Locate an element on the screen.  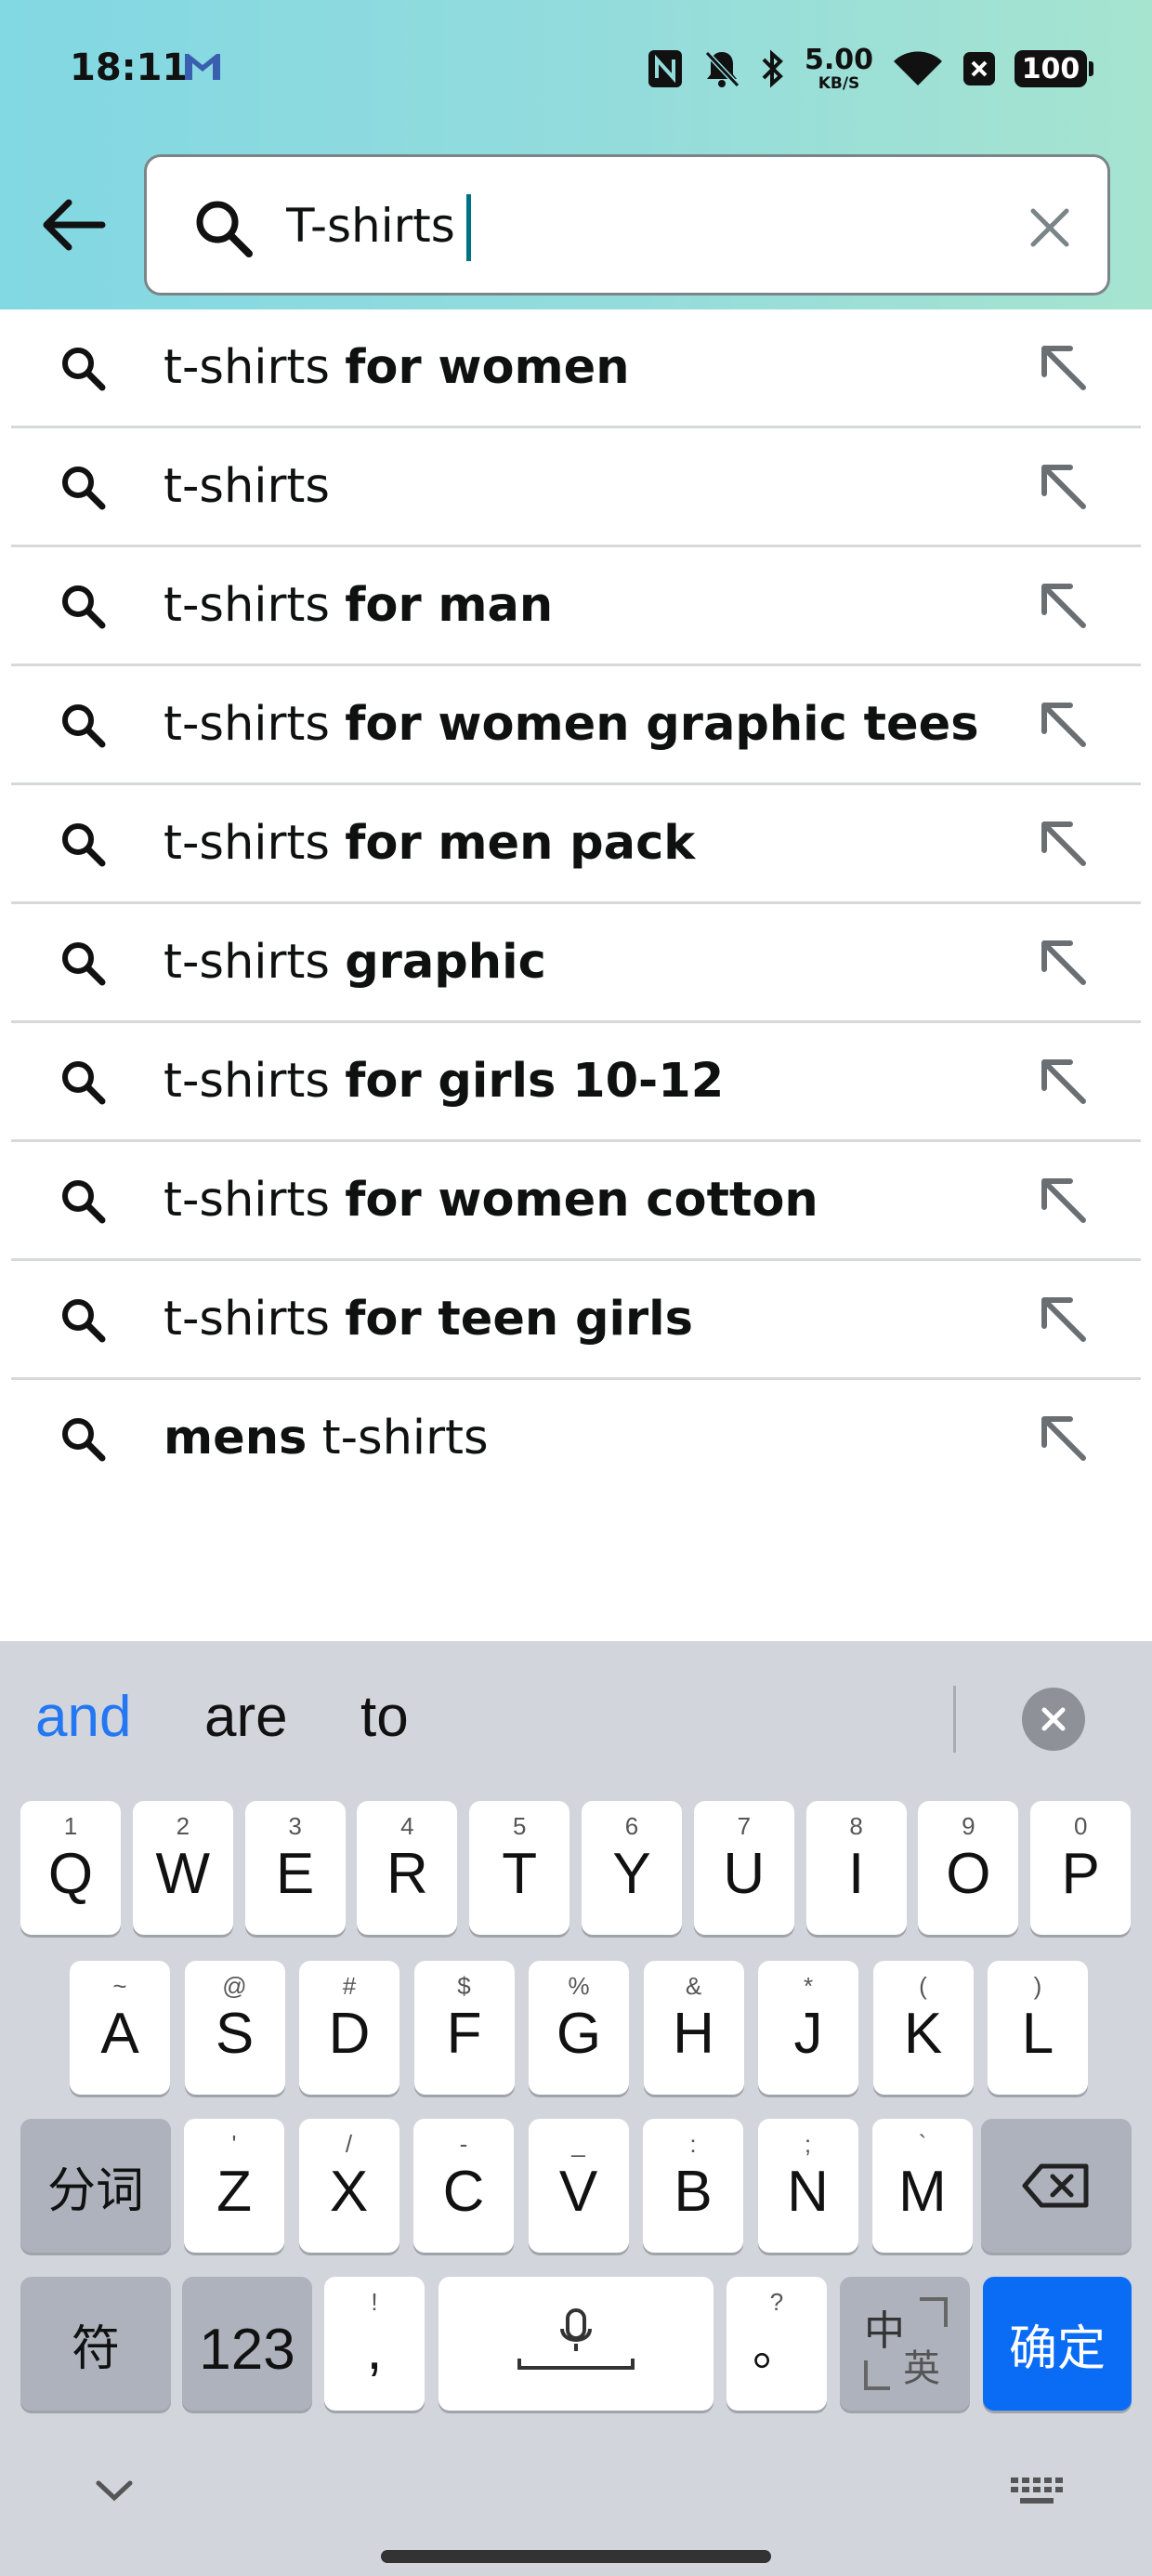
keyboard-switch-icon is located at coordinates (1037, 2492).